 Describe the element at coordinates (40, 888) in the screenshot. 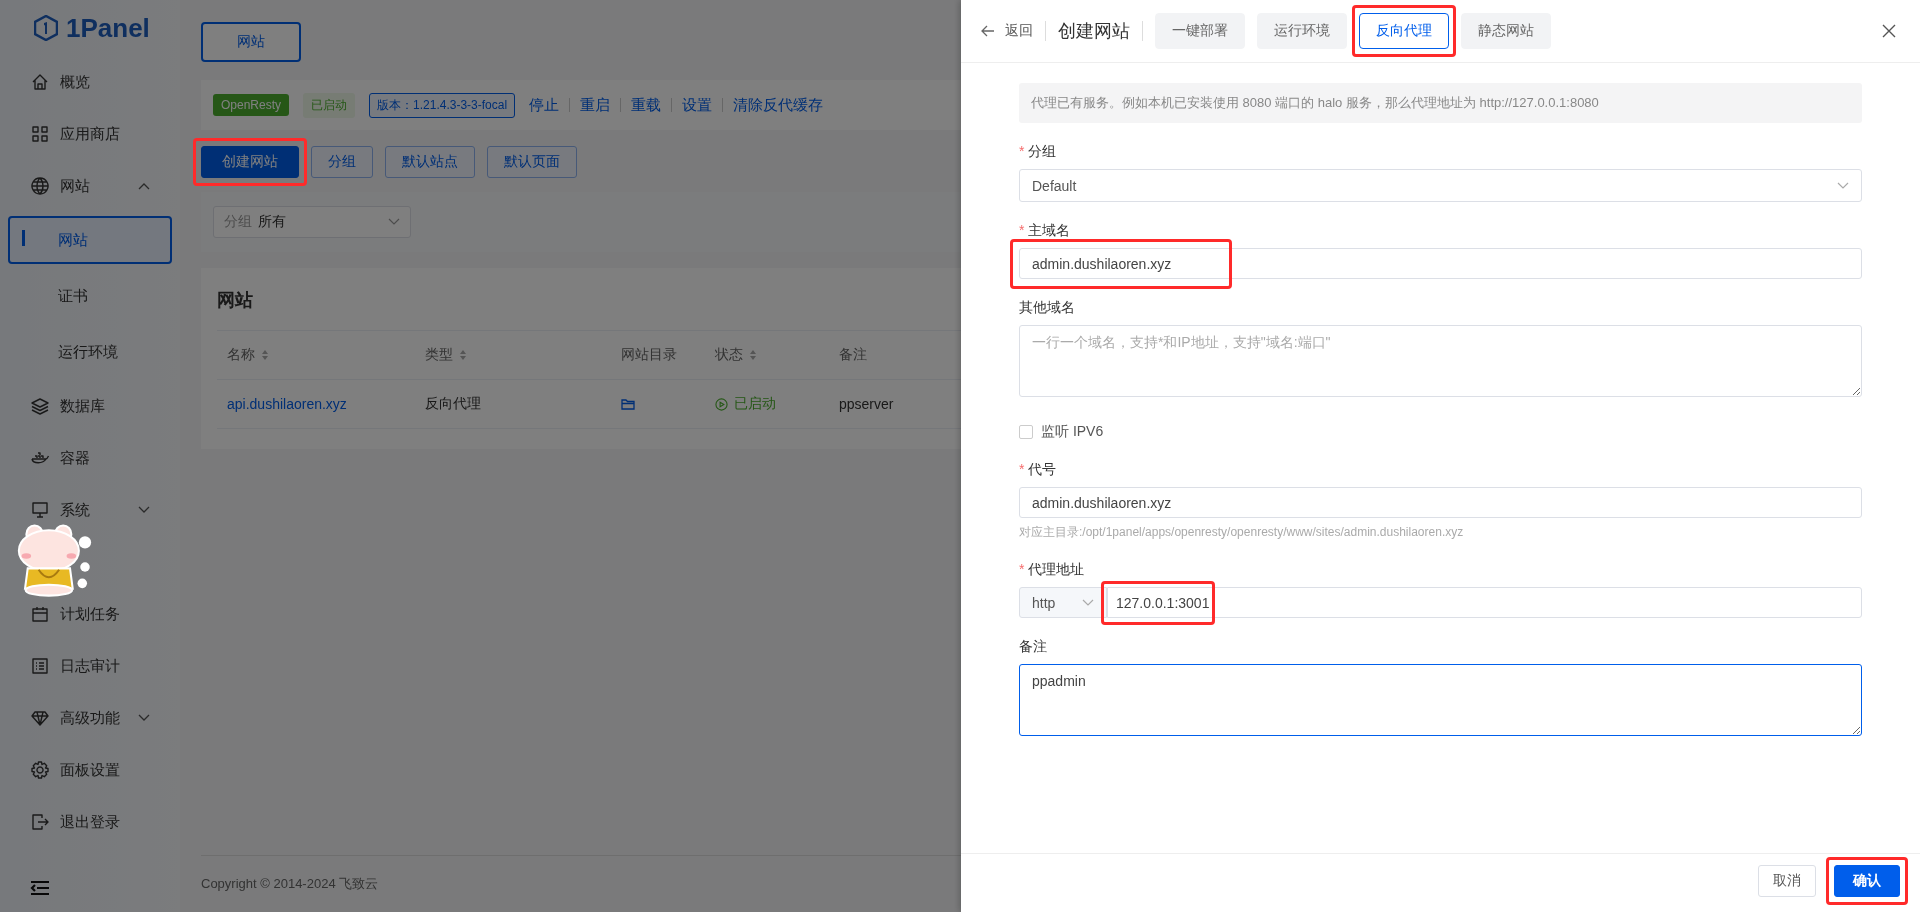

I see `menu-icon` at that location.